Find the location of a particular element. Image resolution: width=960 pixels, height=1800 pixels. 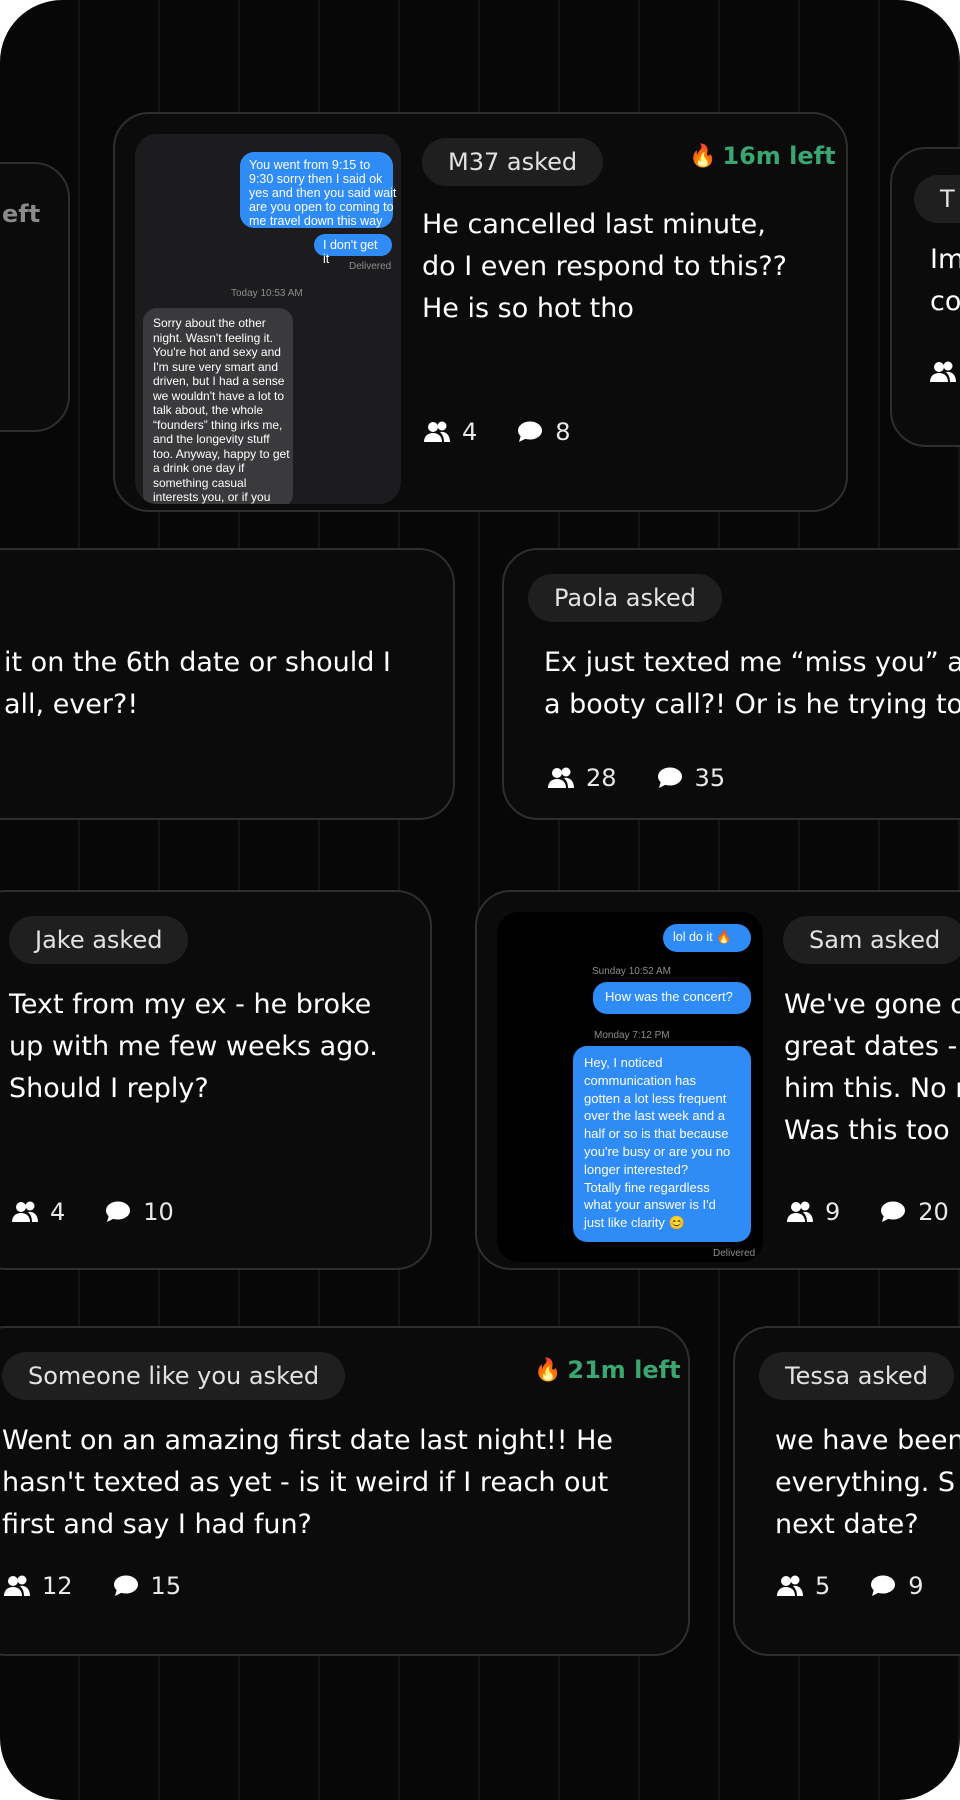

question-text: we have been everything. S next date? is located at coordinates (867, 1482).